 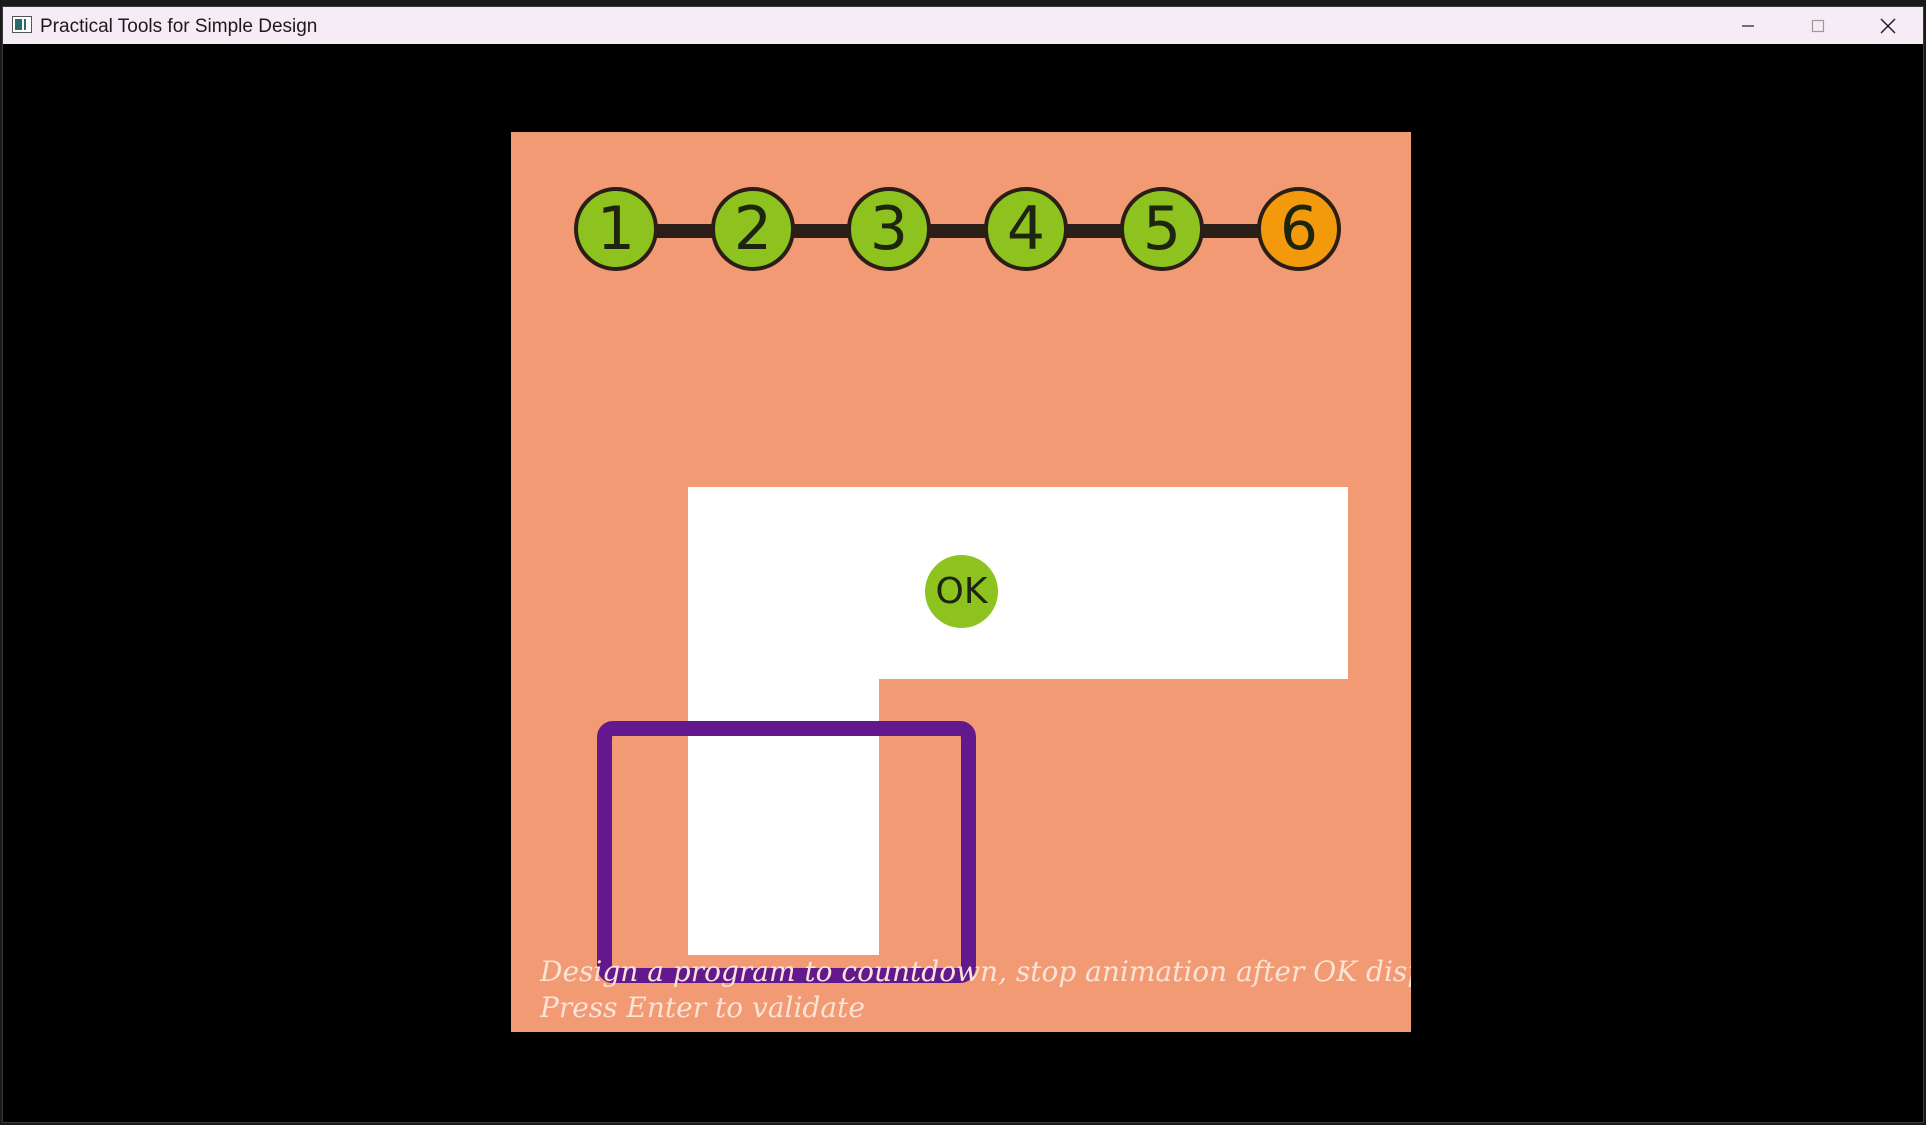 I want to click on instruction-line-2: Press Enter to validate, so click(x=702, y=1007).